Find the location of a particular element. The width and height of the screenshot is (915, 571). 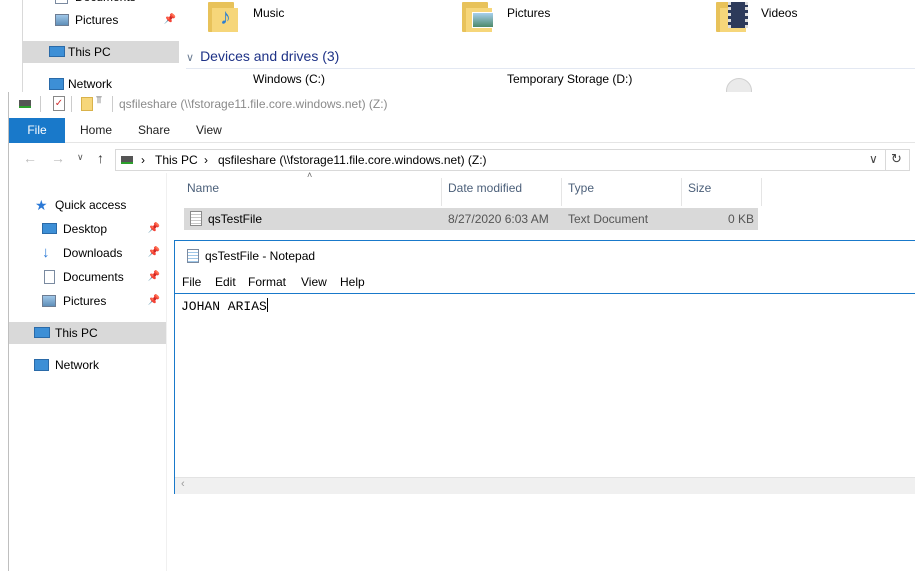

sidebar-item-label: Network is located at coordinates (77, 365).